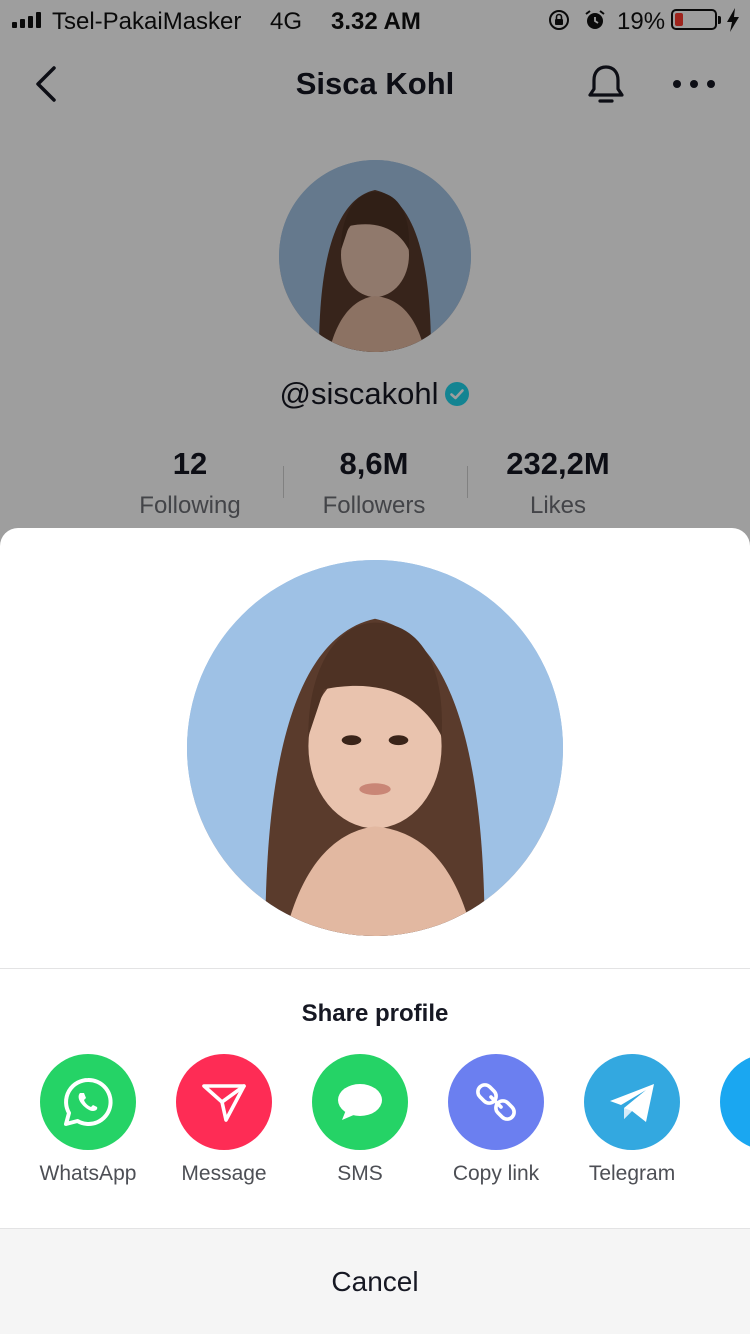 This screenshot has height=1334, width=750. I want to click on share-sheet-title: Share profile, so click(375, 1013).